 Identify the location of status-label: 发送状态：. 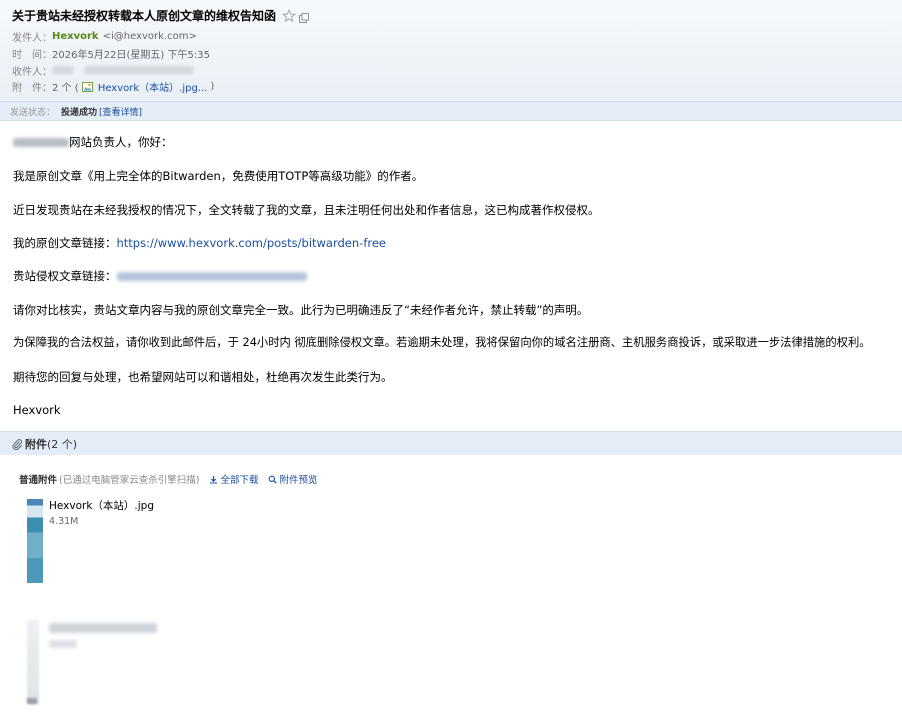
(33, 112).